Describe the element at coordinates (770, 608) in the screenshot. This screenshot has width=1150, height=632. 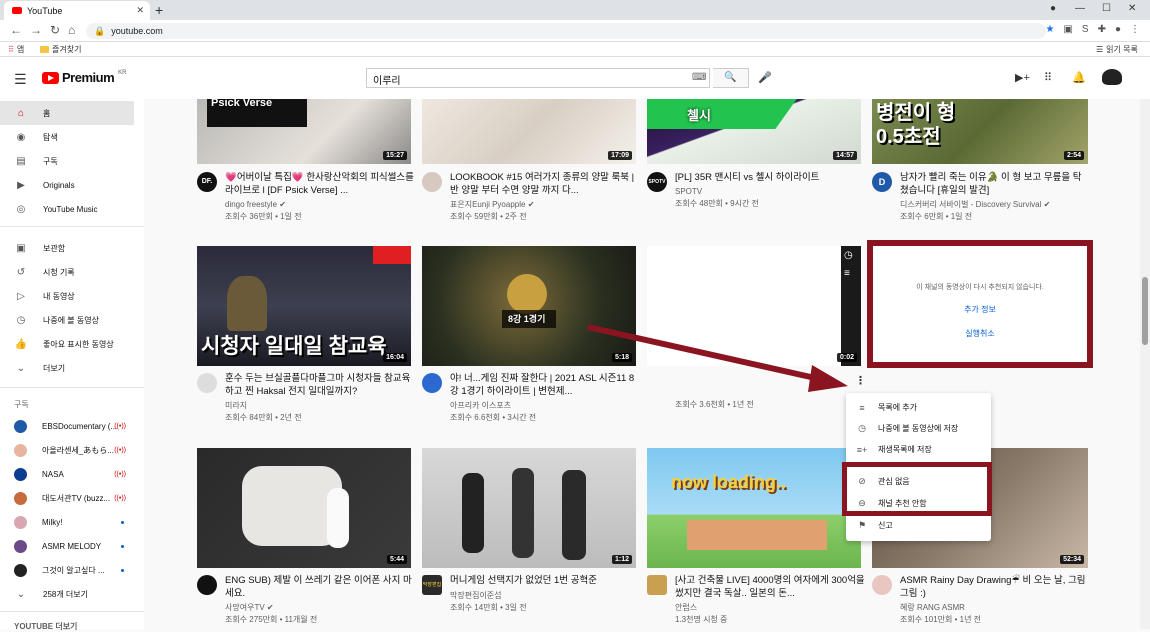
I see `channel-name: 안럽스` at that location.